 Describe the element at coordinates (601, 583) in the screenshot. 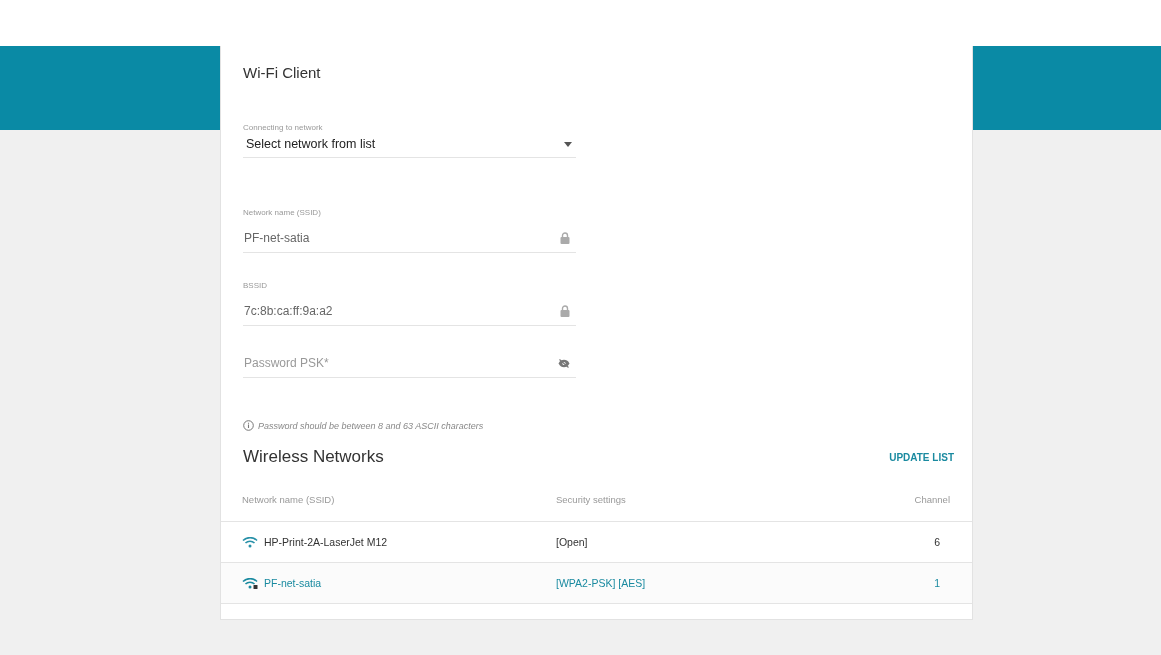

I see `table-cell-text: [WPA2-PSK] [AES]` at that location.